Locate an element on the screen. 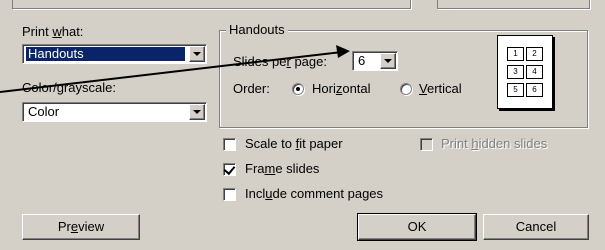  annotation-arrow is located at coordinates (175, 69).